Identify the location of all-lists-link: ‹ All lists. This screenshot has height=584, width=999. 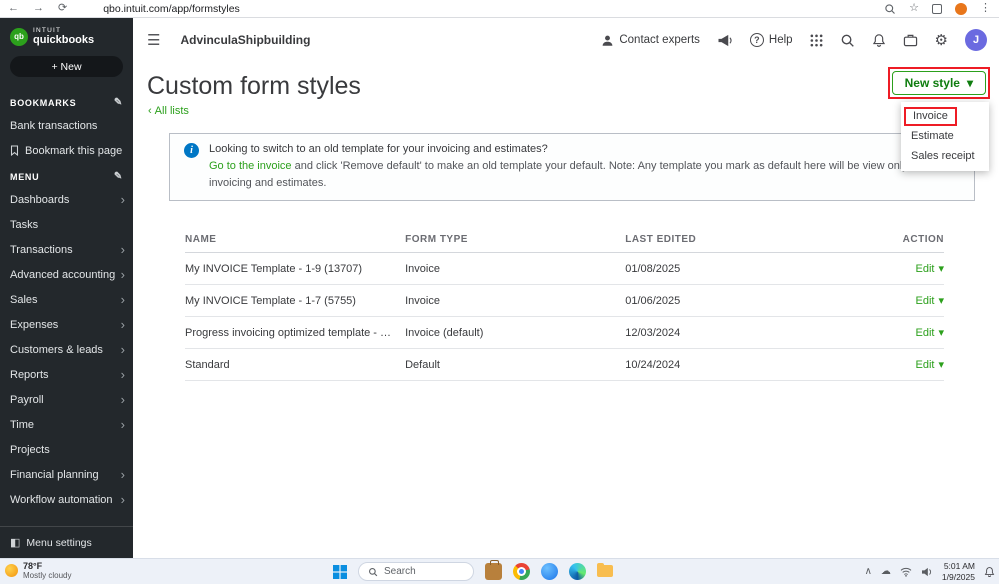
(168, 111).